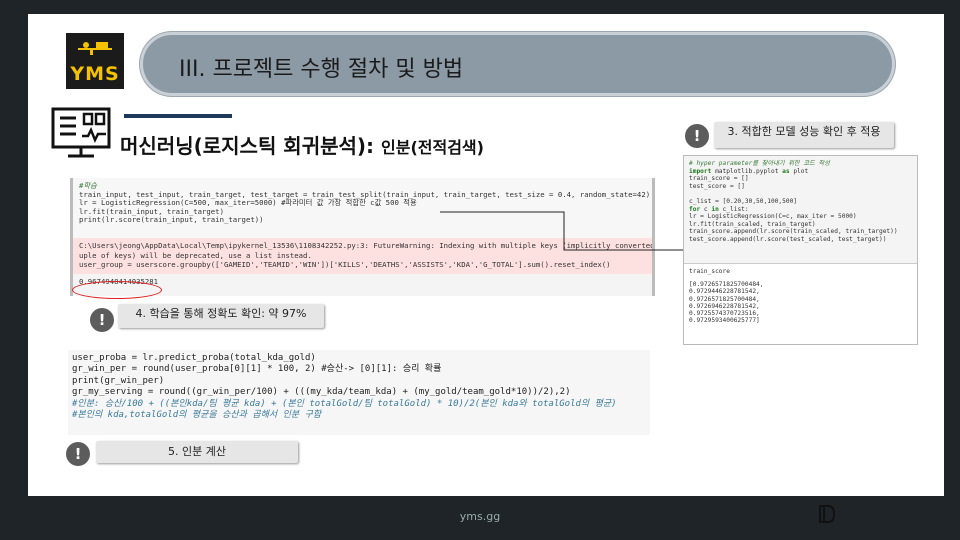 This screenshot has height=540, width=960. Describe the element at coordinates (719, 209) in the screenshot. I see `code-line: for c in c_list:` at that location.